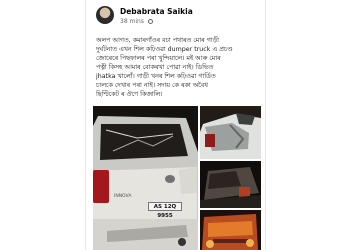 Image resolution: width=350 pixels, height=250 pixels. What do you see at coordinates (155, 67) in the screenshot?
I see `post-text-line: পত্নী কিসহ আমাৰ বোকৰখা পোৱা নাই। ডিভিত` at bounding box center [155, 67].